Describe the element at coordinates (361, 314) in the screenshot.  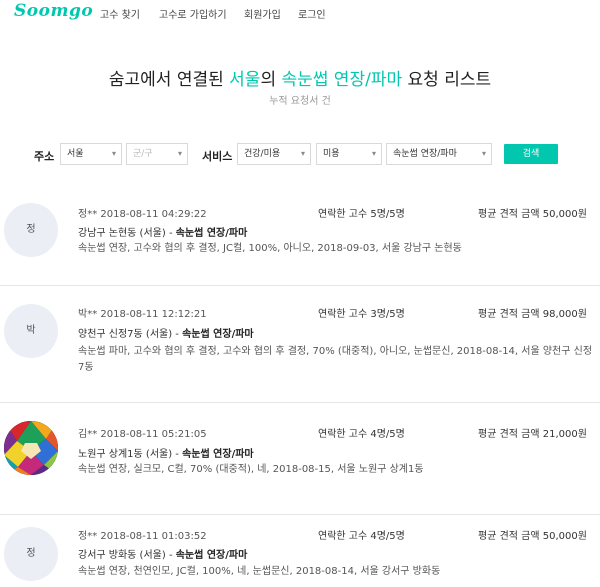
I see `contacted-pros: 연락한 고수 3명/5명` at that location.